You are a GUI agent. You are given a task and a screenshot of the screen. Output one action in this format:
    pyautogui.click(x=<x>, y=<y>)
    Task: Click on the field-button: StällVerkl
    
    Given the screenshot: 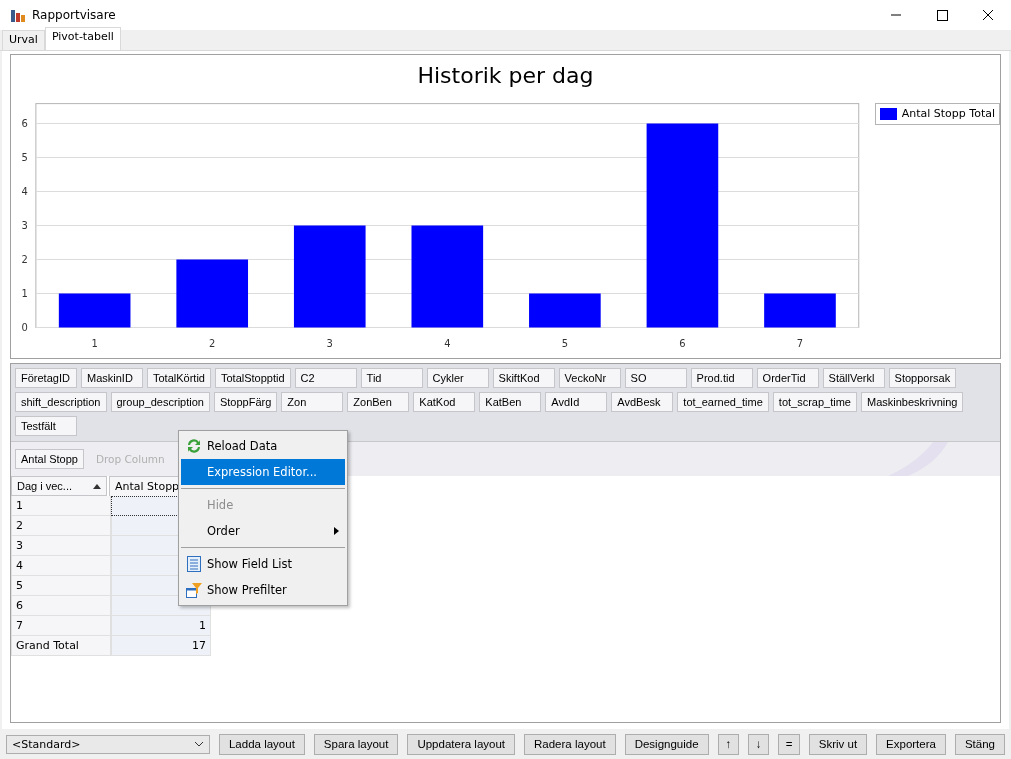 What is the action you would take?
    pyautogui.click(x=853, y=378)
    